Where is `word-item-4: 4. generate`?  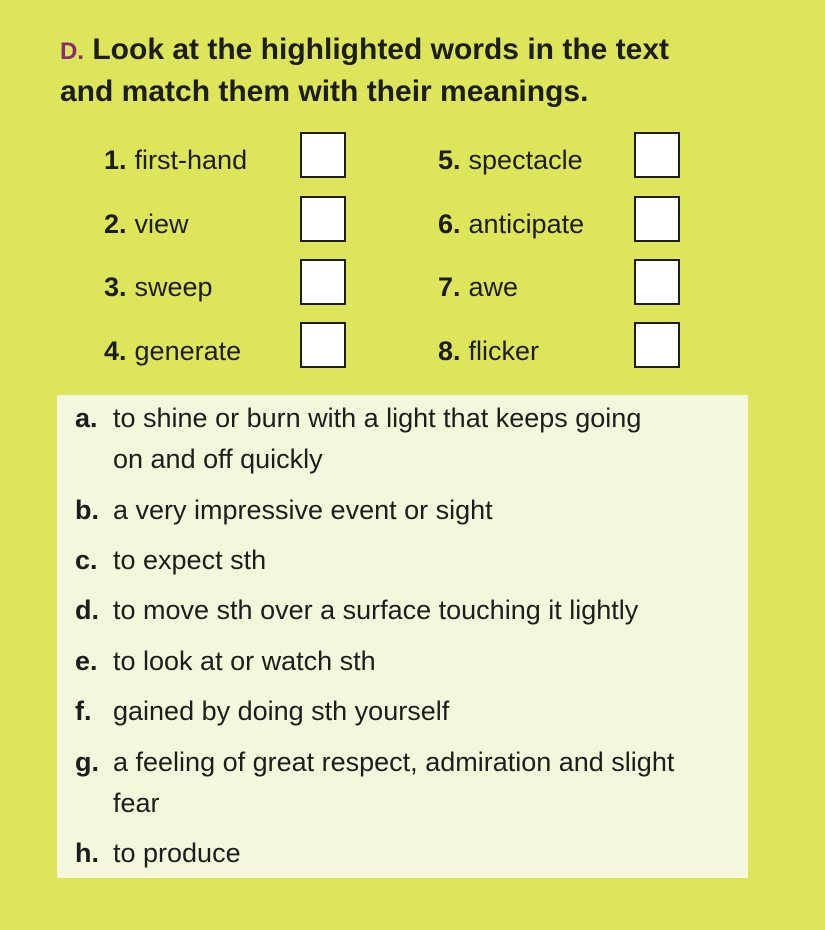 word-item-4: 4. generate is located at coordinates (172, 351).